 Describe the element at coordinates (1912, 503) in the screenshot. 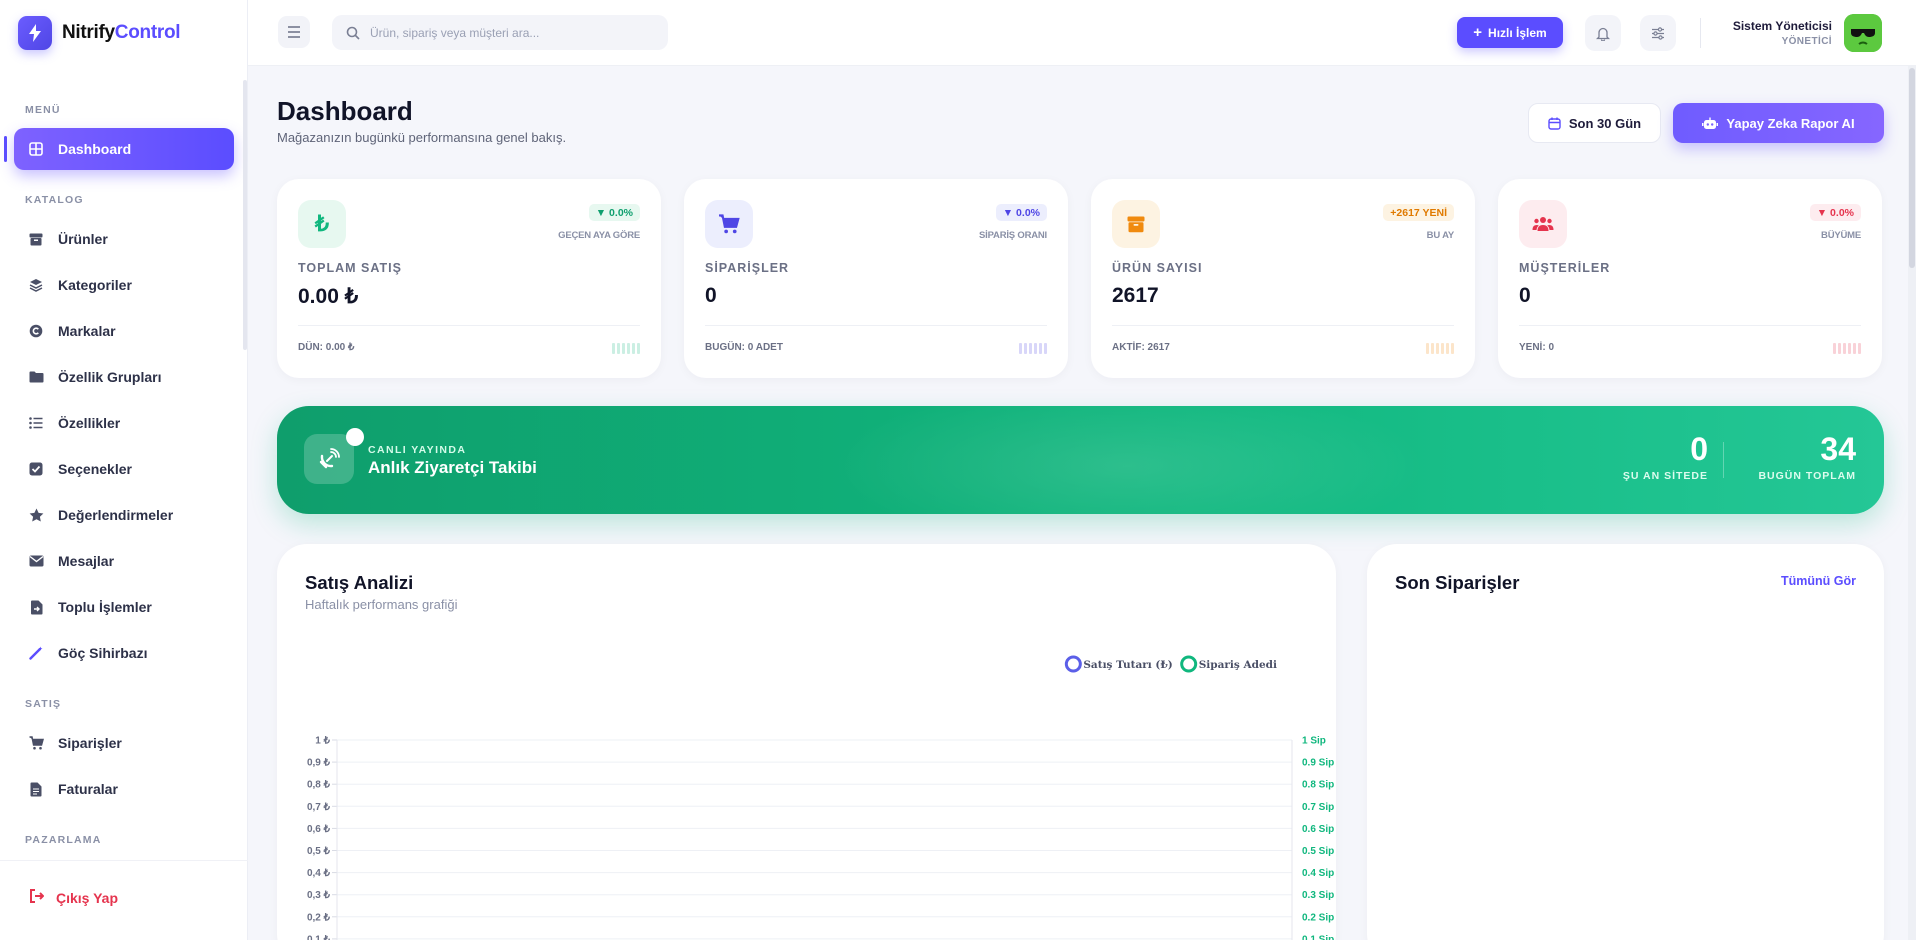

I see `main-scrollbar` at that location.